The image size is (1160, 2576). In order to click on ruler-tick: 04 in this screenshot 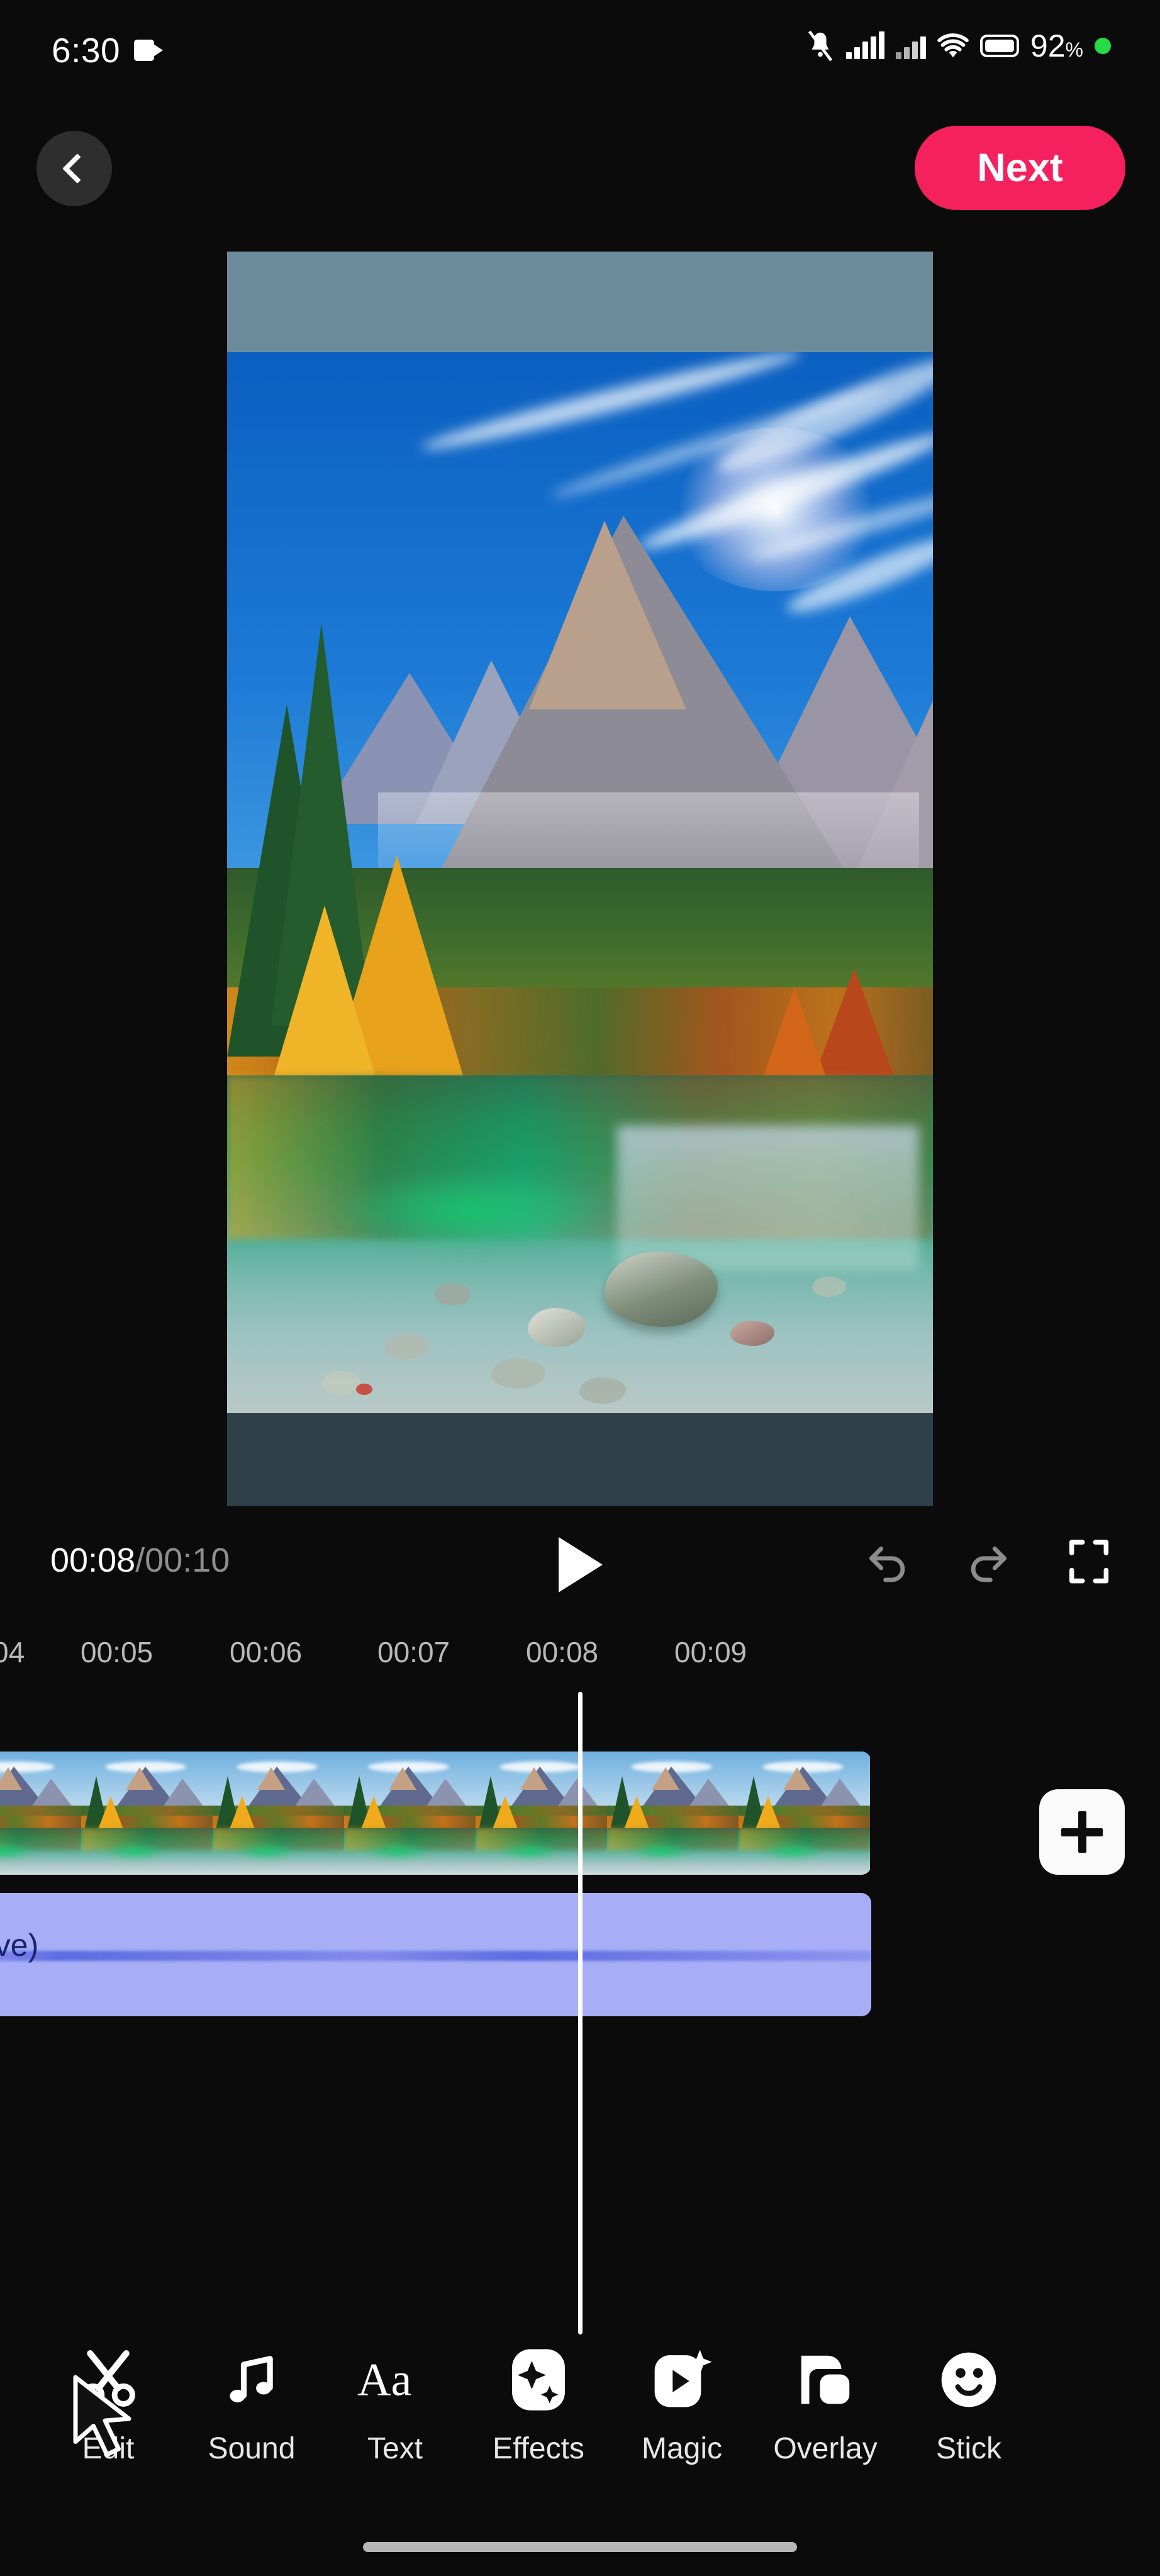, I will do `click(12, 1652)`.